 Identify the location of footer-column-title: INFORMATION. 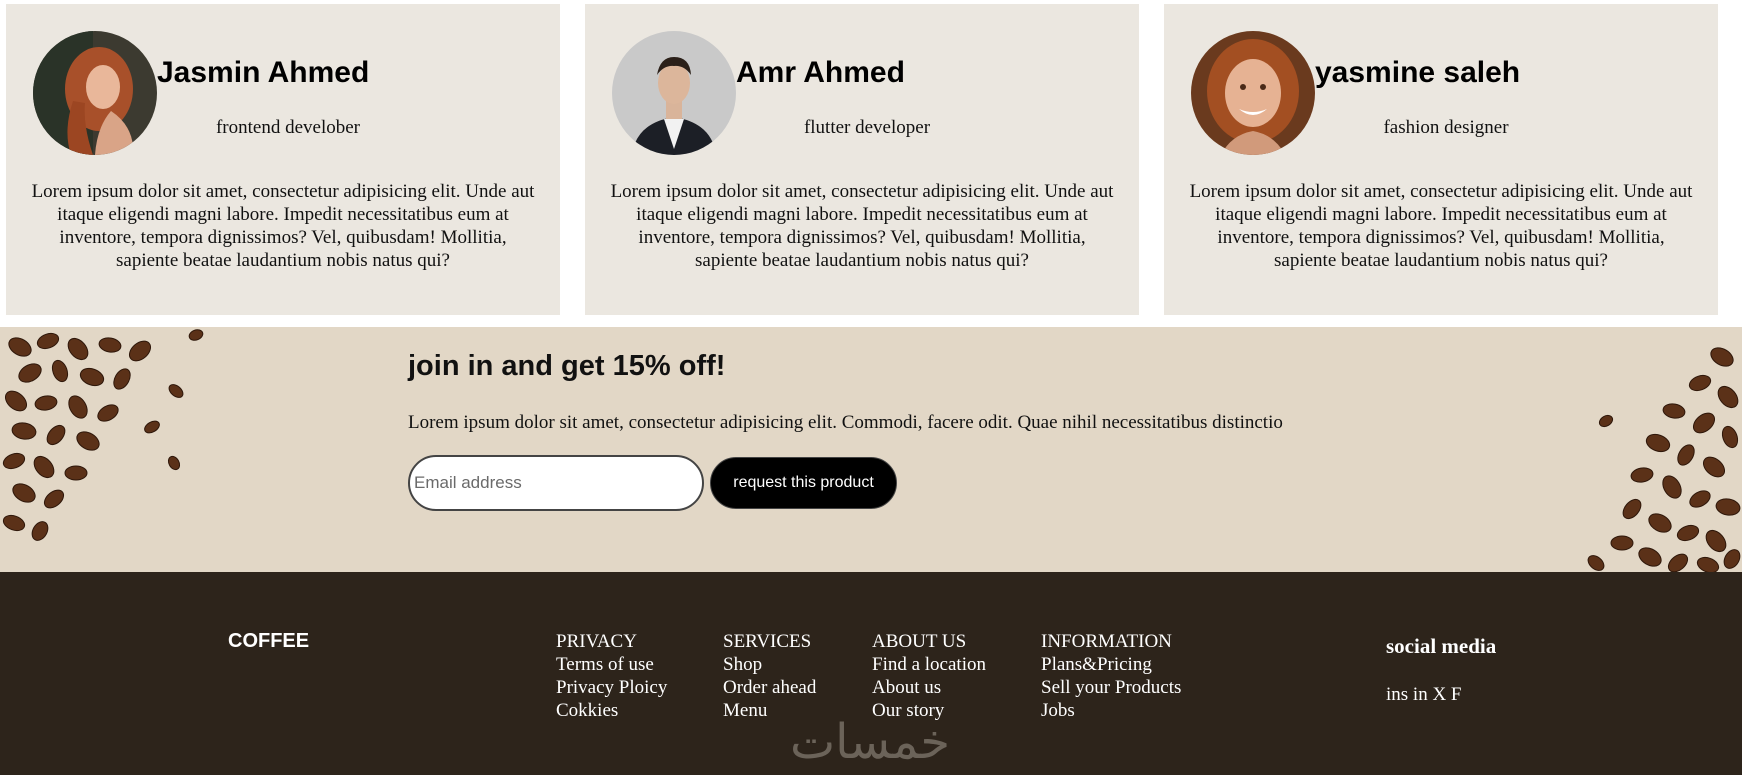
(1106, 641).